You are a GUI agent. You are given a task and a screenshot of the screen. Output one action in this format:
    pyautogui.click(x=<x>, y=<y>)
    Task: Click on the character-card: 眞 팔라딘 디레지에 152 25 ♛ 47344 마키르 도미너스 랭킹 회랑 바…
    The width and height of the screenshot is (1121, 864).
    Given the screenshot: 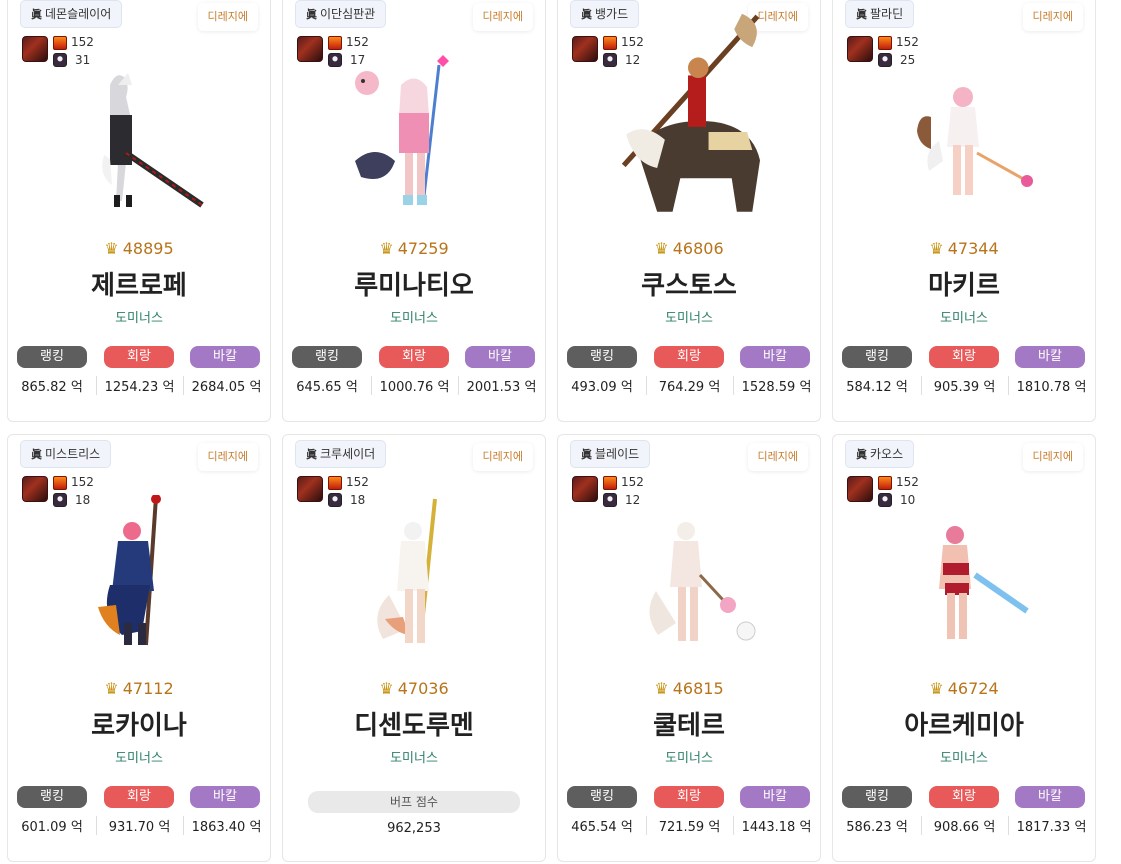 What is the action you would take?
    pyautogui.click(x=964, y=211)
    